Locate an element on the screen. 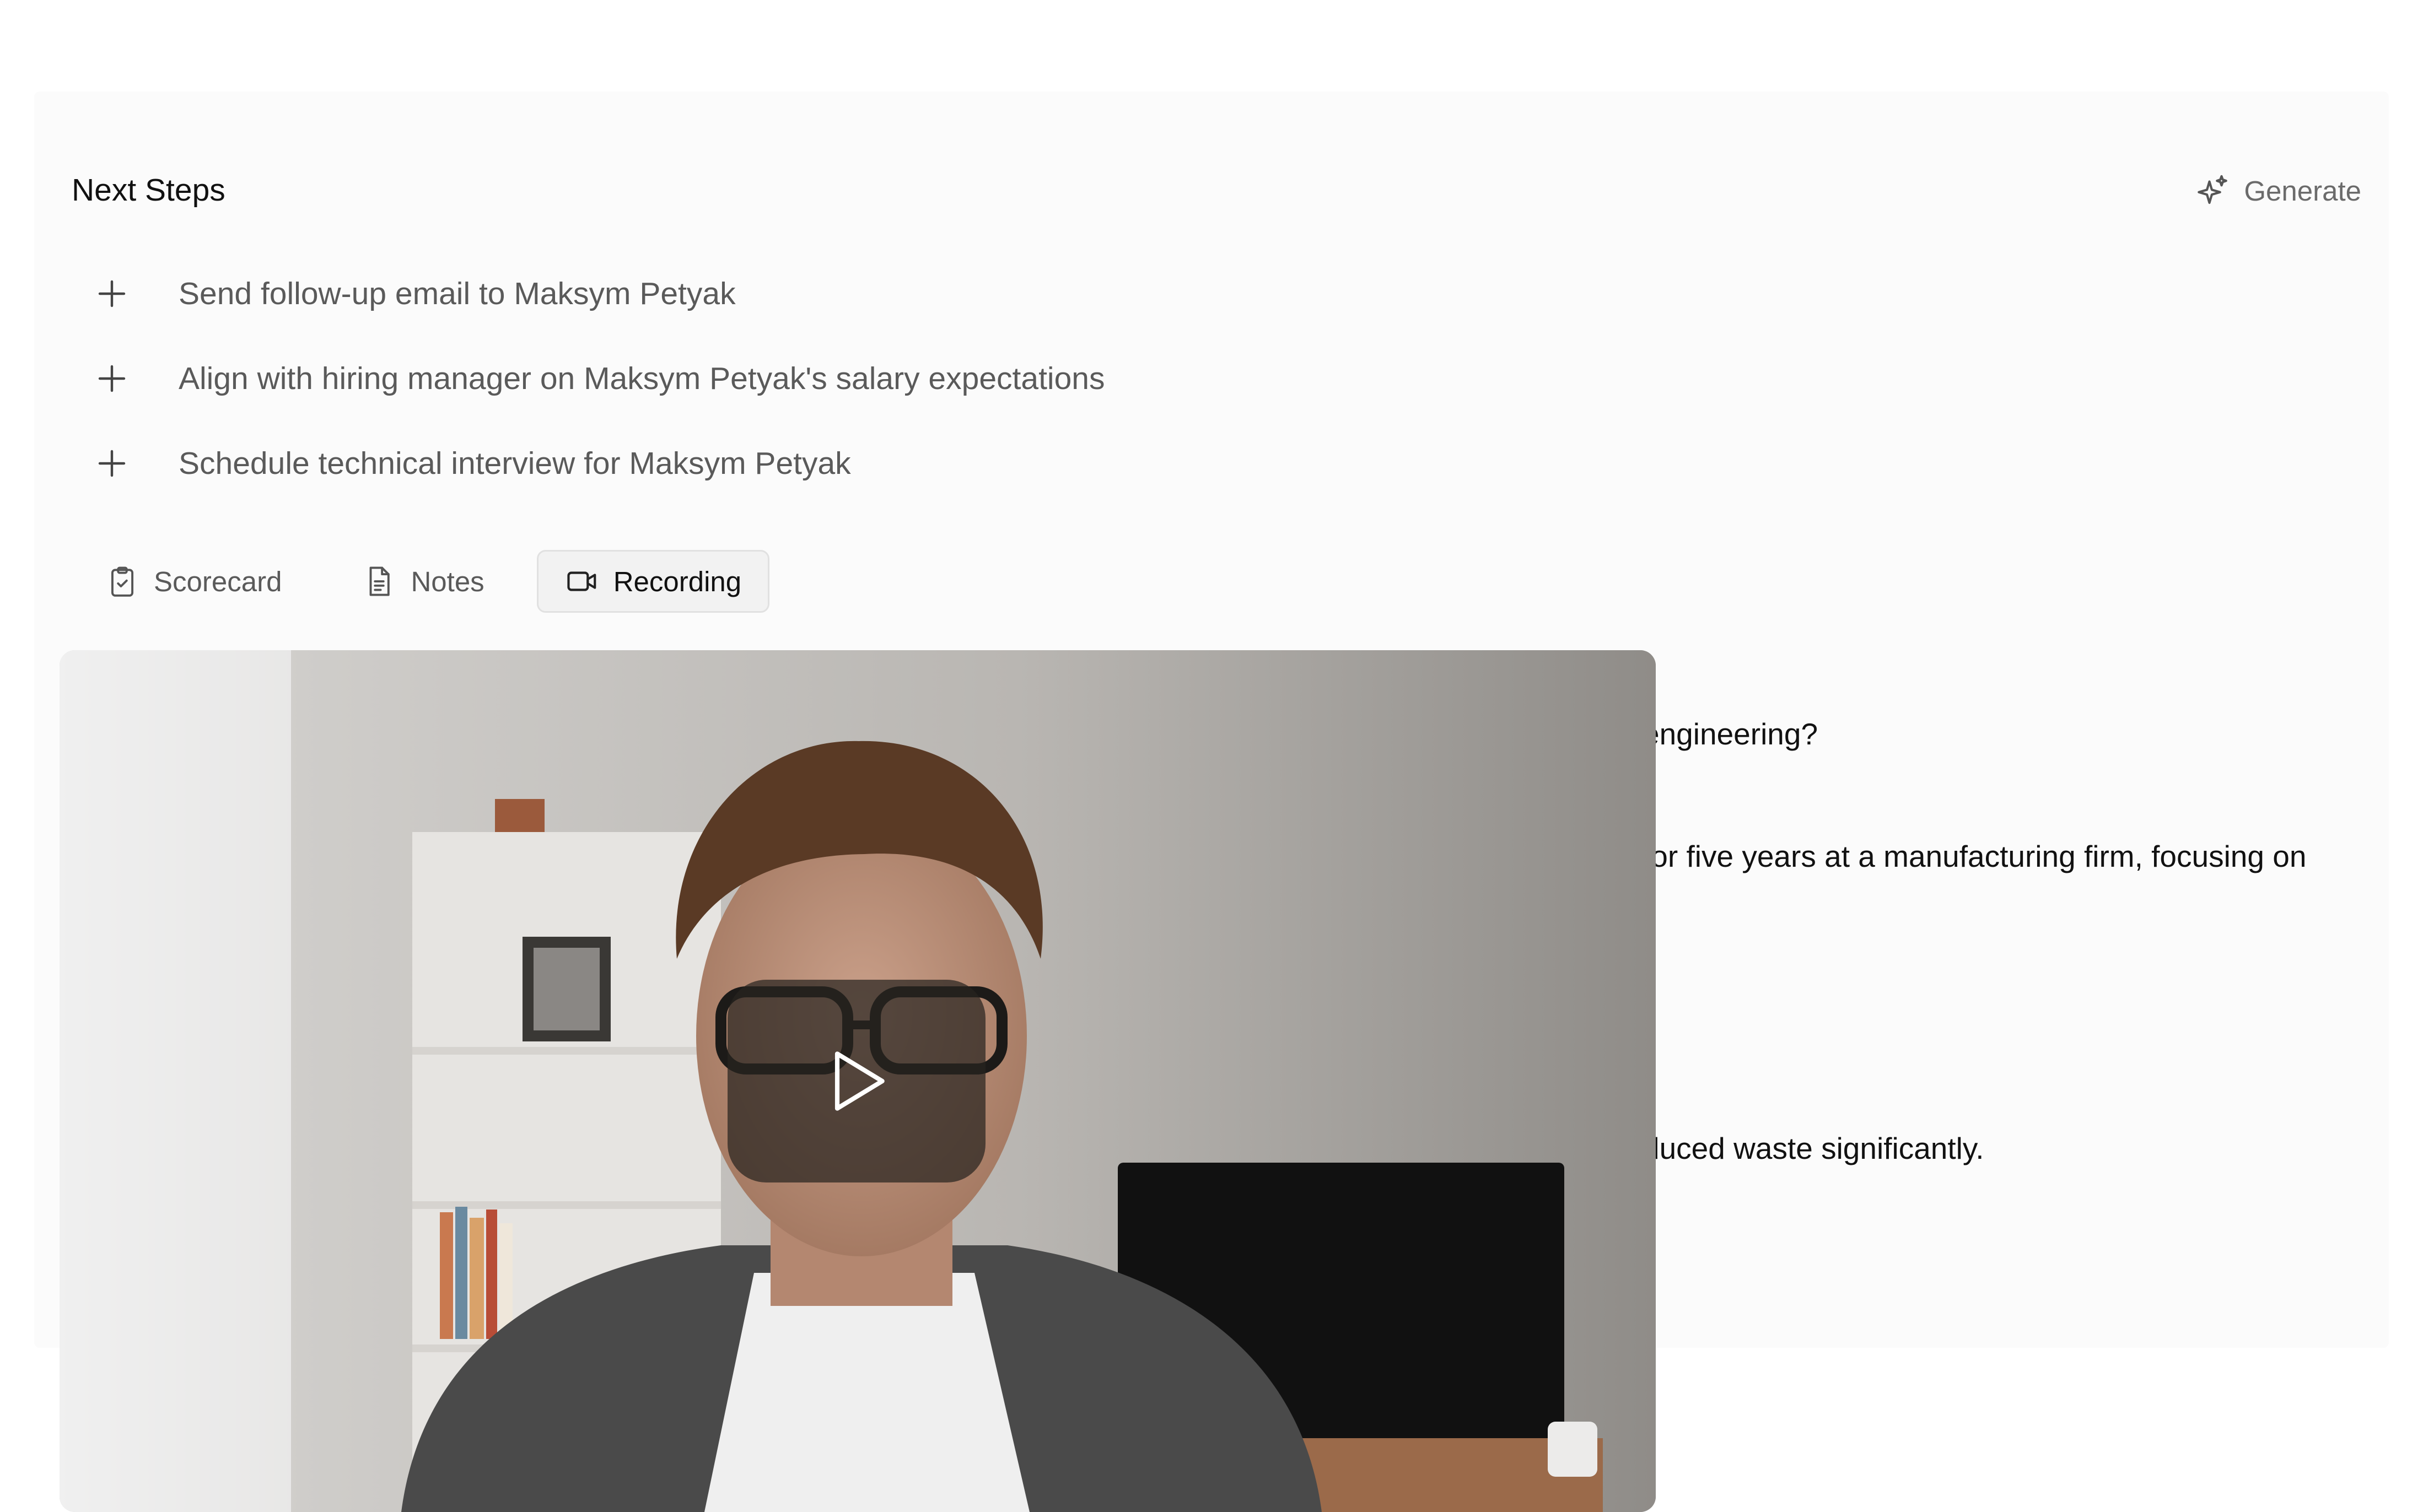 The width and height of the screenshot is (2423, 1512). play-button is located at coordinates (857, 1081).